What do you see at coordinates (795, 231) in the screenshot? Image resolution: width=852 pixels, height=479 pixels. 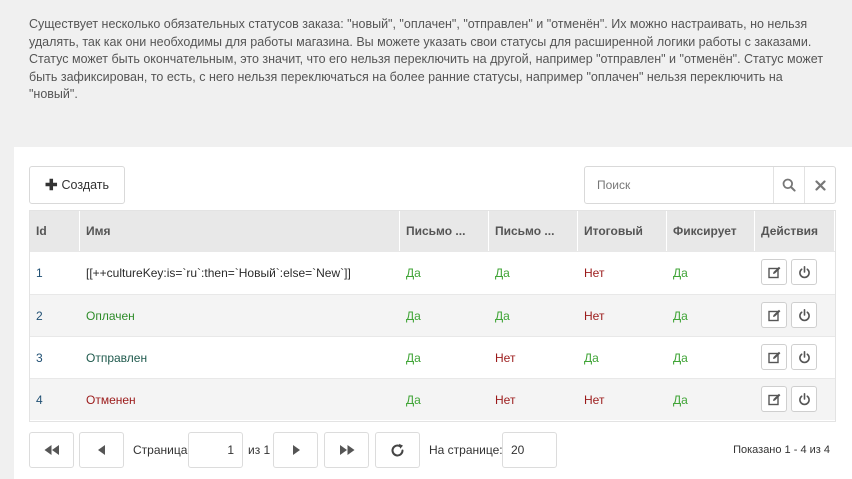 I see `column-header-actions: Действия` at bounding box center [795, 231].